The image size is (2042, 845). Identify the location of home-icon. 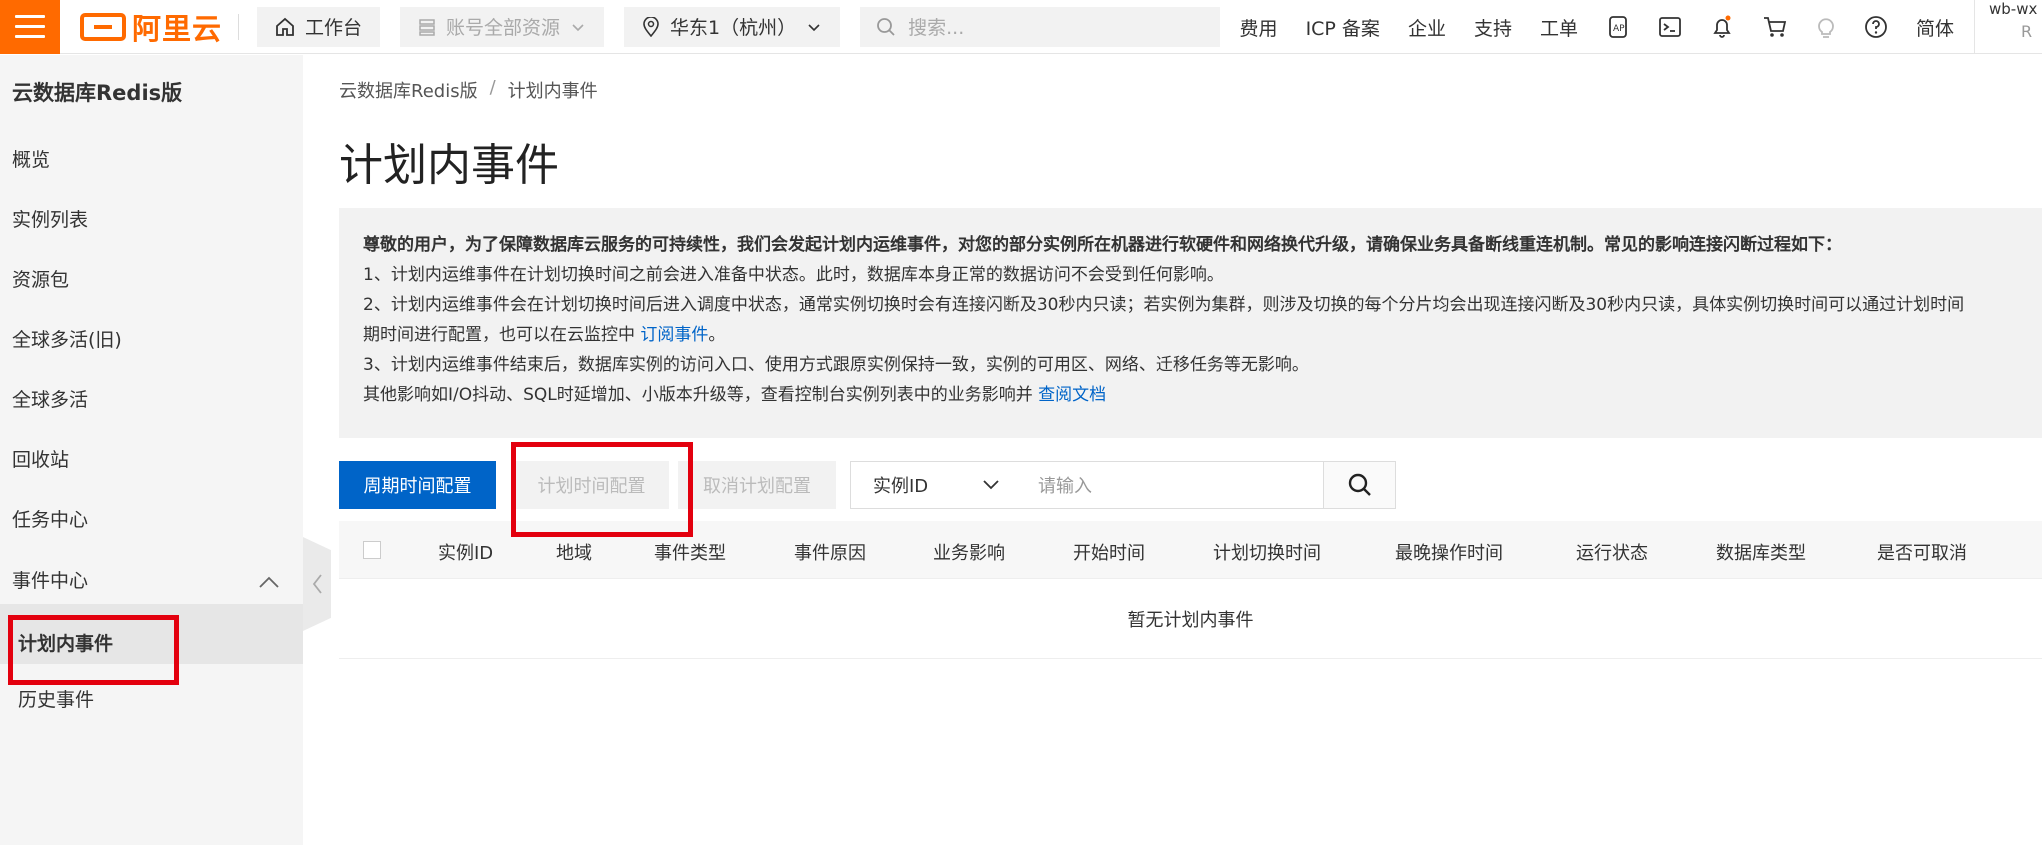
(285, 26).